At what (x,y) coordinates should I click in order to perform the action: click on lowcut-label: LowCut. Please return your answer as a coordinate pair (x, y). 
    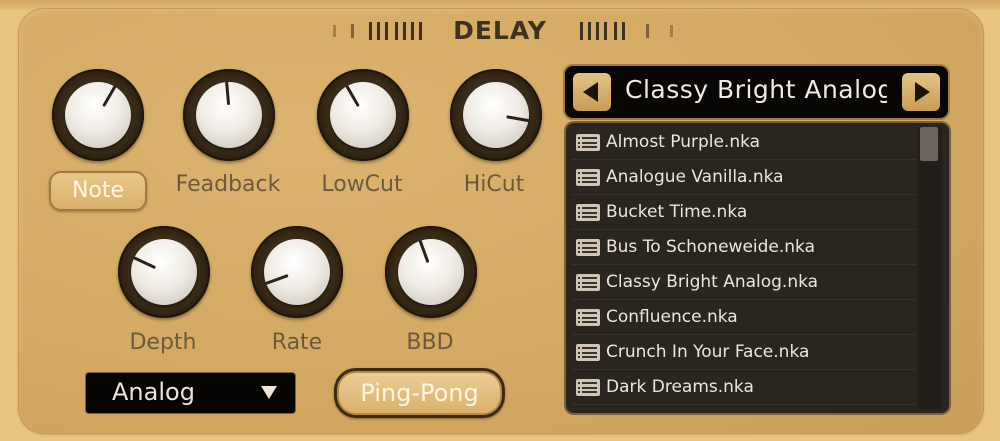
    Looking at the image, I should click on (362, 184).